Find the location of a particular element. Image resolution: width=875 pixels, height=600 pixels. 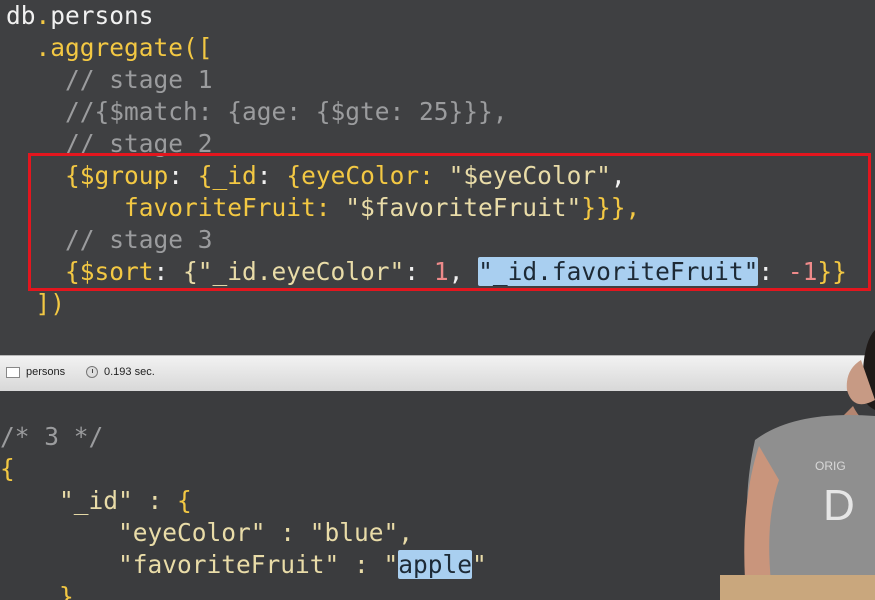

code-token: /* 3 */ is located at coordinates (52, 436).